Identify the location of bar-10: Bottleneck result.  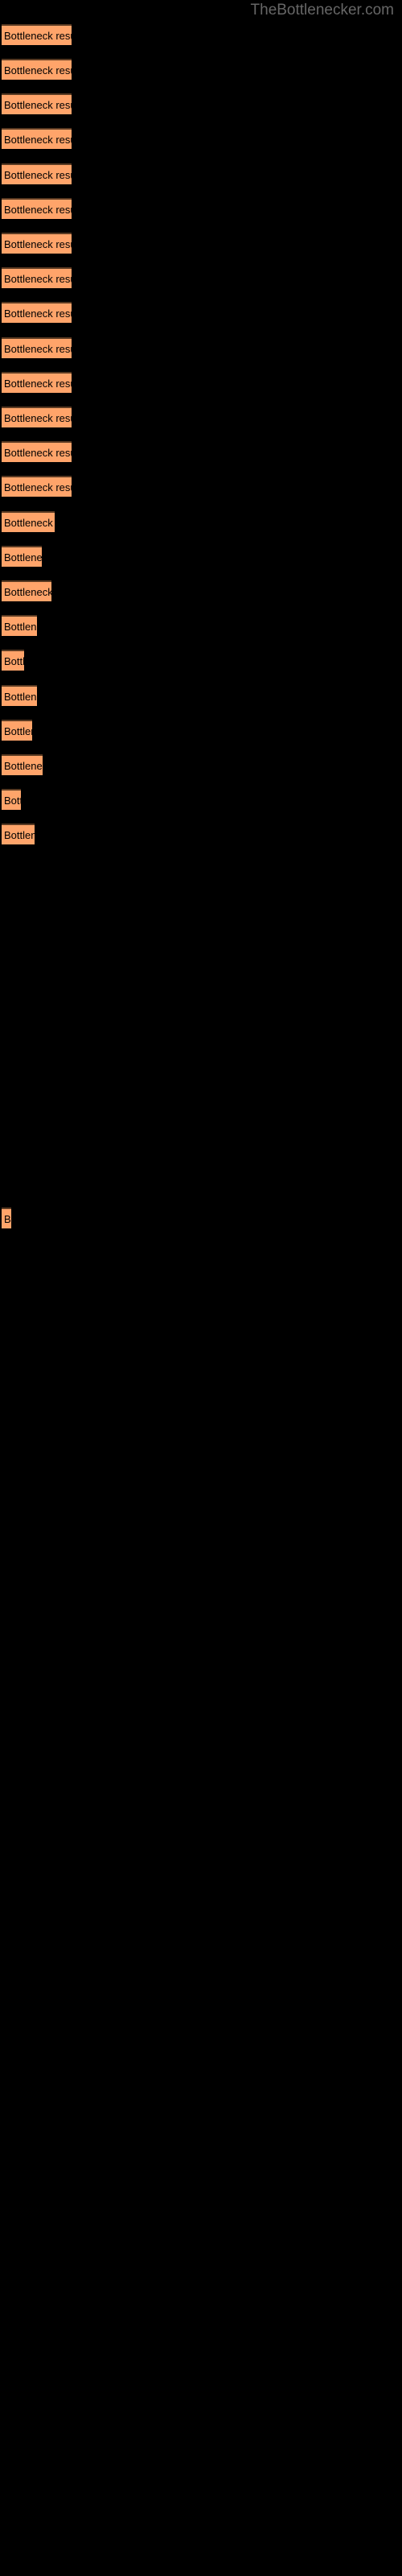
(37, 347).